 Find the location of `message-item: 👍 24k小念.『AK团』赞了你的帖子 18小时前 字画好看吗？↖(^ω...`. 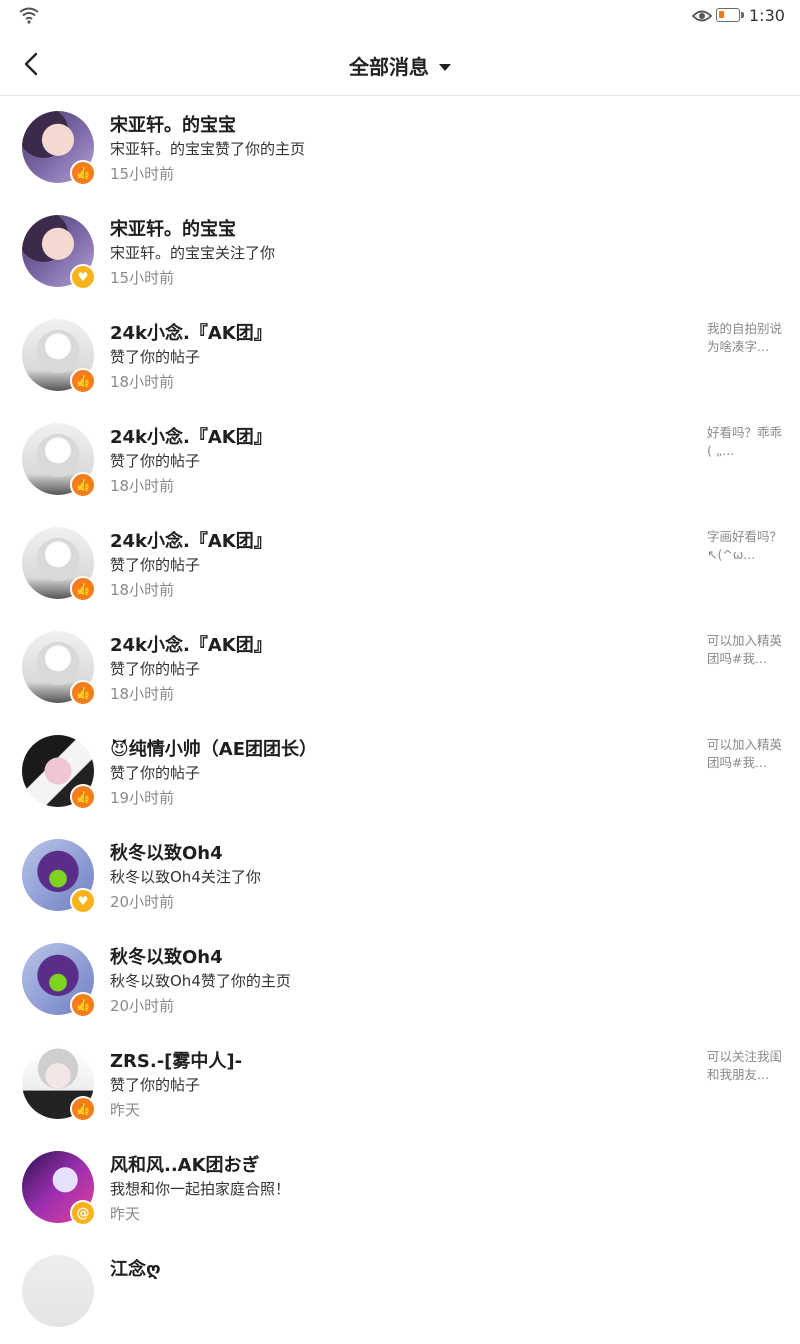

message-item: 👍 24k小念.『AK团』赞了你的帖子 18小时前 字画好看吗？↖(^ω... is located at coordinates (400, 564).